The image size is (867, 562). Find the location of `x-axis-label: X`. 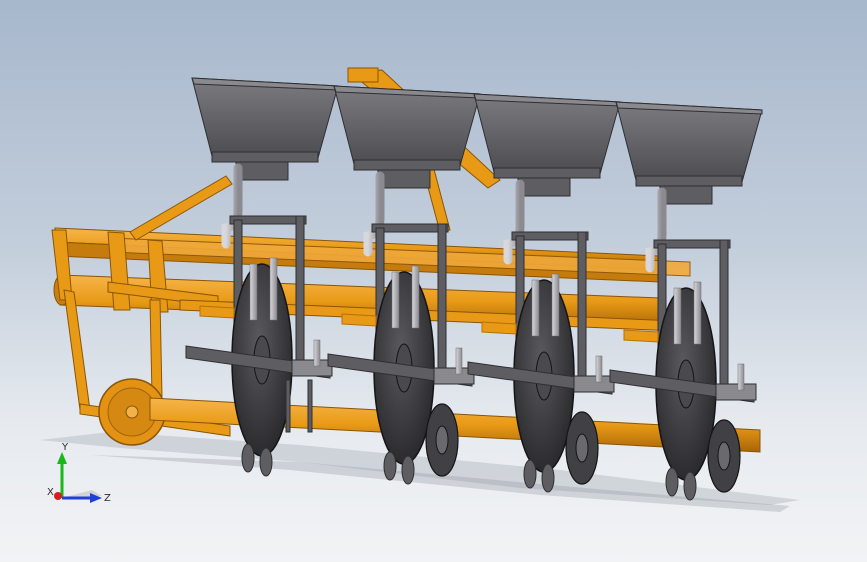

x-axis-label: X is located at coordinates (50, 492).